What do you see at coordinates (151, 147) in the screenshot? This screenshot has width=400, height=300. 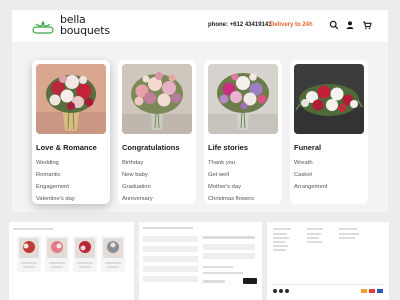 I see `category-title: Congratulations` at bounding box center [151, 147].